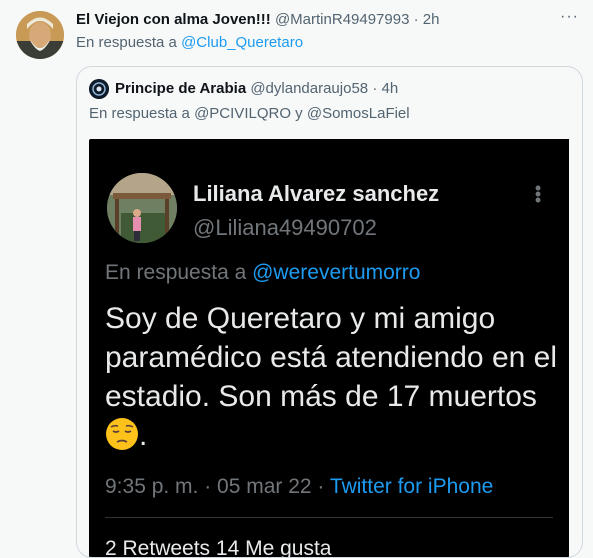 This screenshot has width=593, height=558. Describe the element at coordinates (143, 435) in the screenshot. I see `tweet-text-end: .` at that location.